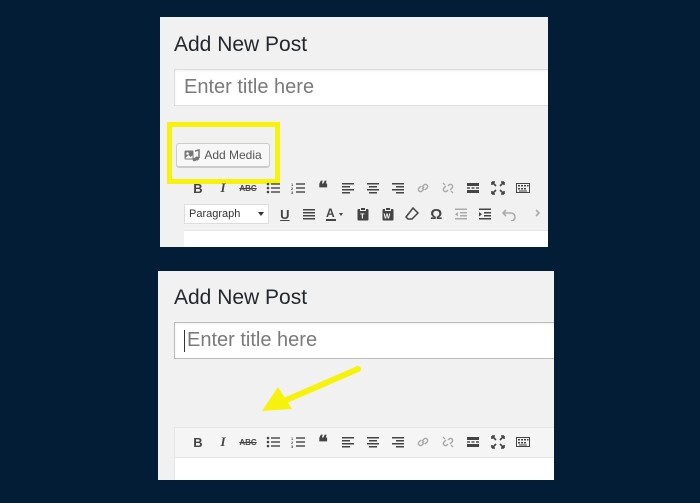 The width and height of the screenshot is (700, 503). I want to click on clear-formatting-icon, so click(411, 214).